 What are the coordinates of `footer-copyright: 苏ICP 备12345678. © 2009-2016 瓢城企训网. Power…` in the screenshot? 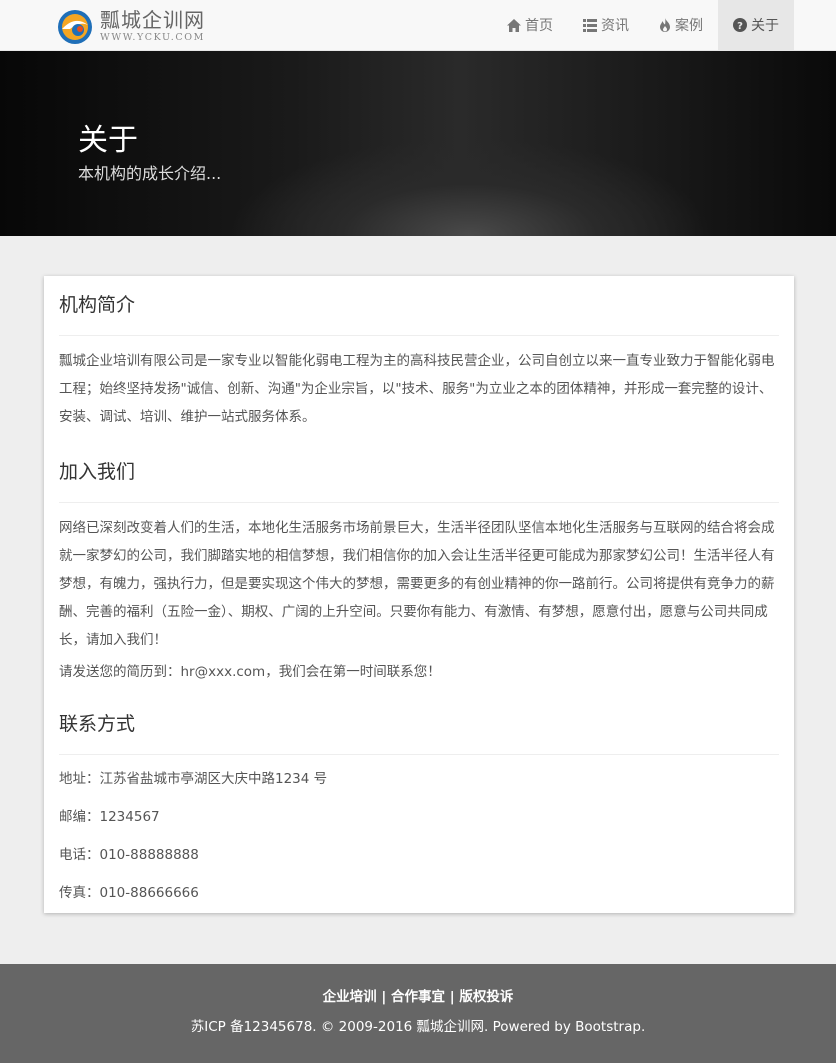 It's located at (418, 1027).